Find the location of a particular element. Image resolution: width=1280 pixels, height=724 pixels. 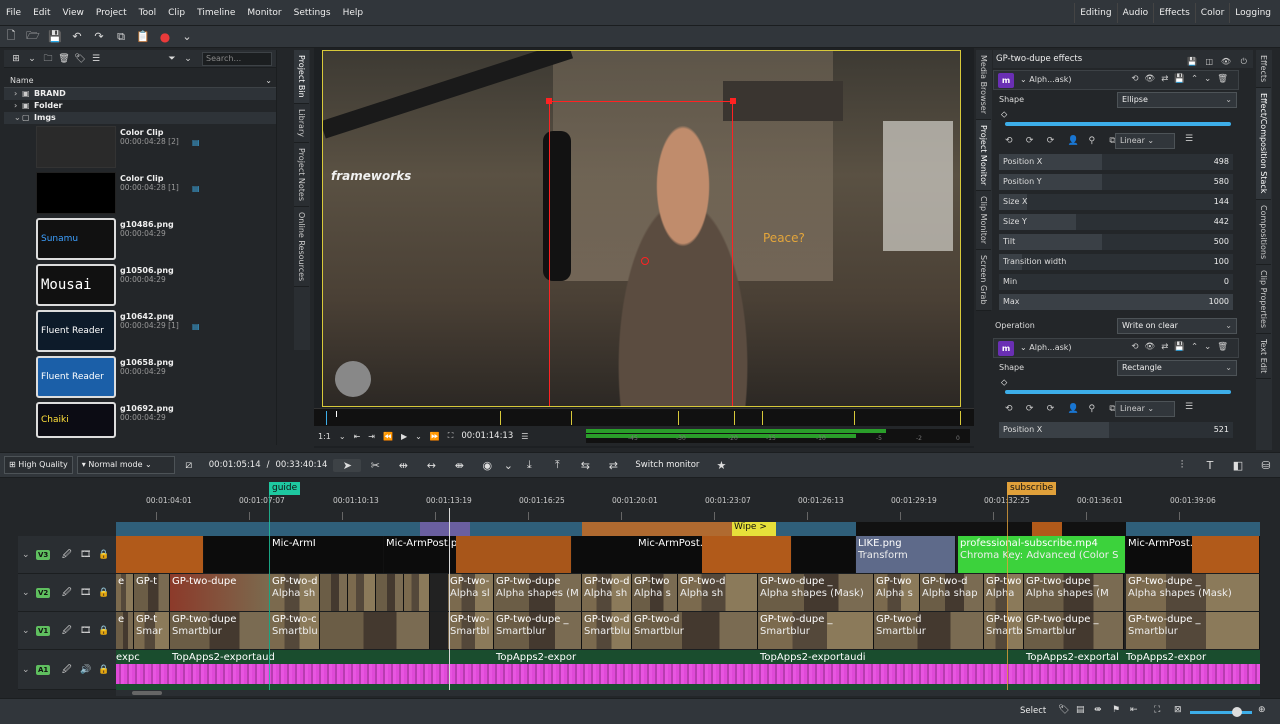

timeline-clip: GP-t Smar is located at coordinates (152, 630).